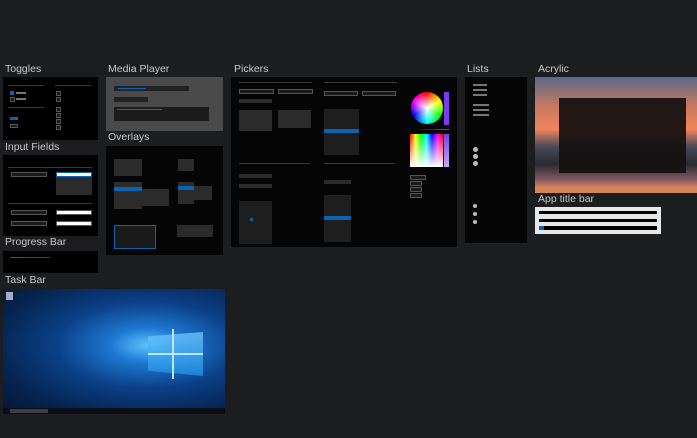 This screenshot has height=438, width=697. Describe the element at coordinates (23, 69) in the screenshot. I see `frame-label-toggles: Toggles` at that location.